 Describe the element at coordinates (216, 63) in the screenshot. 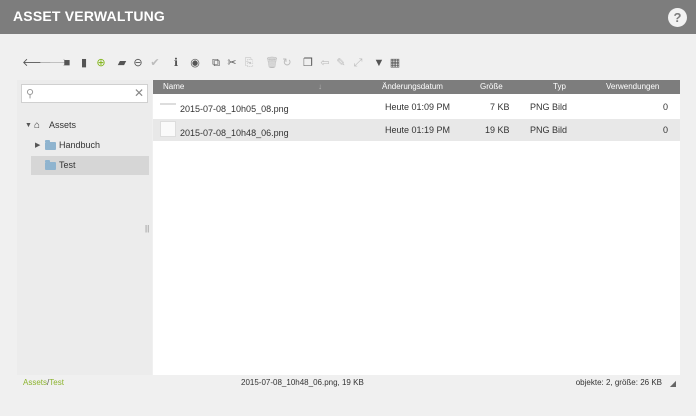

I see `copy-icon: ⧉` at that location.